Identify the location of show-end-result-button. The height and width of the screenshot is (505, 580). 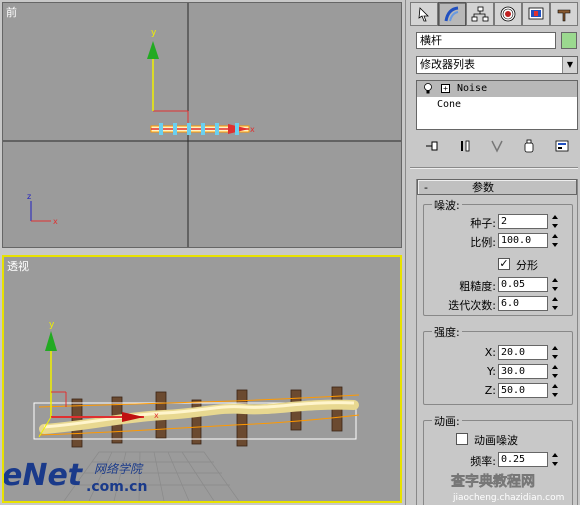
(465, 146).